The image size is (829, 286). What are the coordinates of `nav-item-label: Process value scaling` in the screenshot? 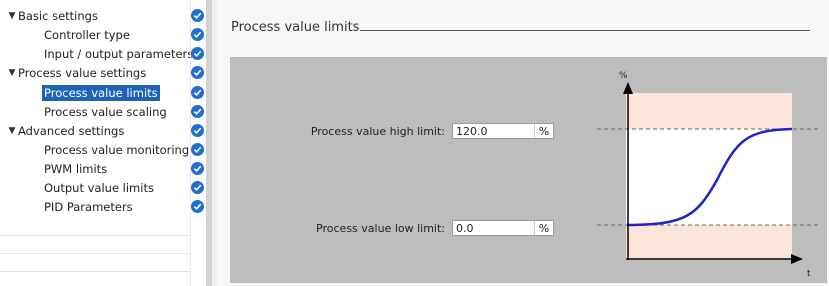 It's located at (105, 111).